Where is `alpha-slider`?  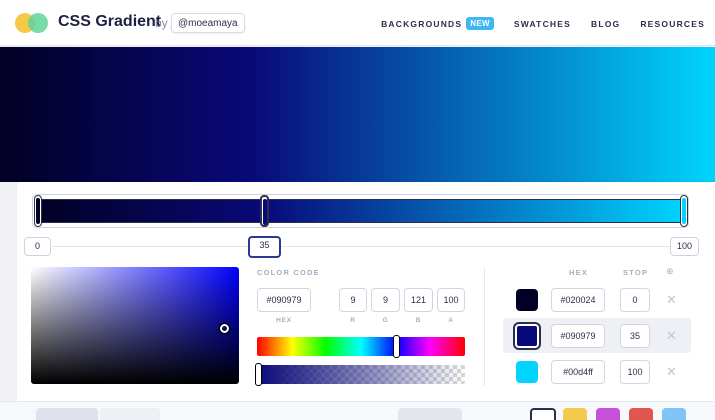
alpha-slider is located at coordinates (361, 374).